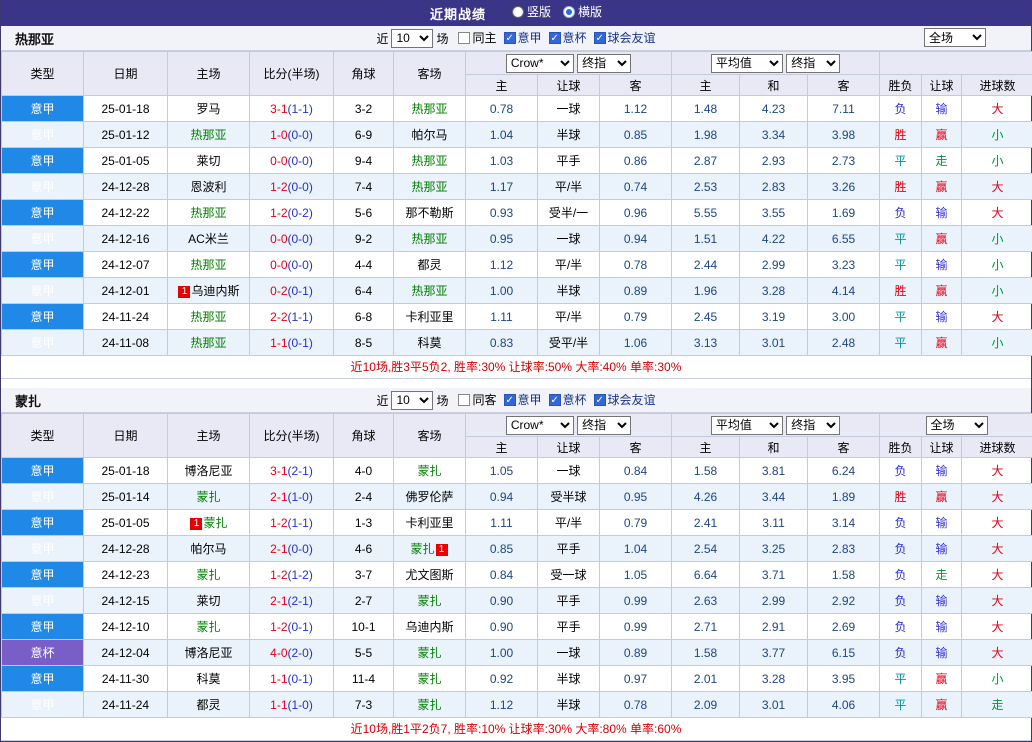 The image size is (1032, 742). What do you see at coordinates (569, 523) in the screenshot?
I see `odds-handicap-cell: 平/半` at bounding box center [569, 523].